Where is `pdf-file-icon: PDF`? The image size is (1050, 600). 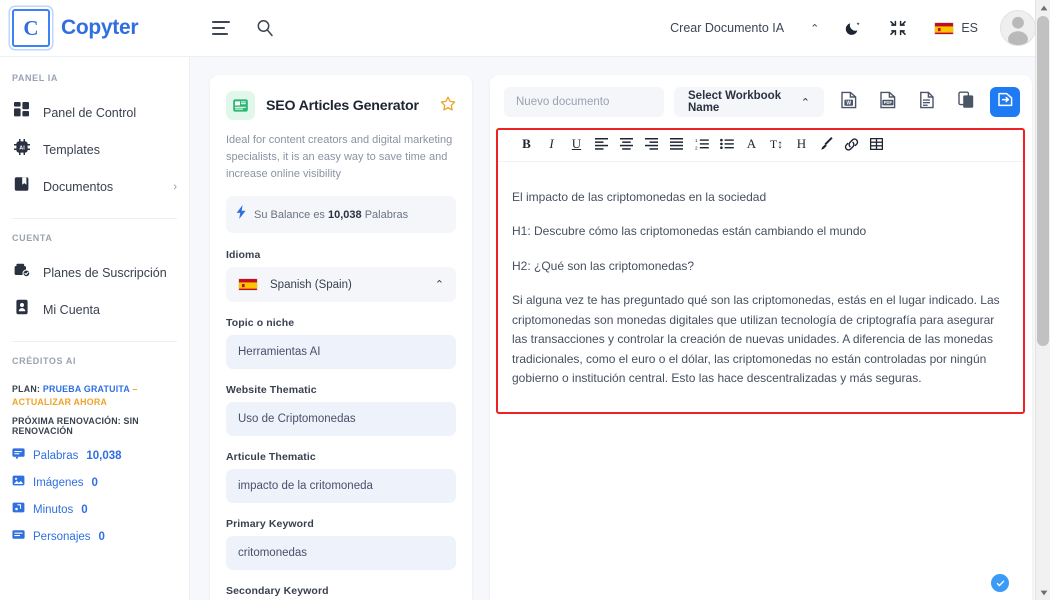
pdf-file-icon: PDF is located at coordinates (888, 102).